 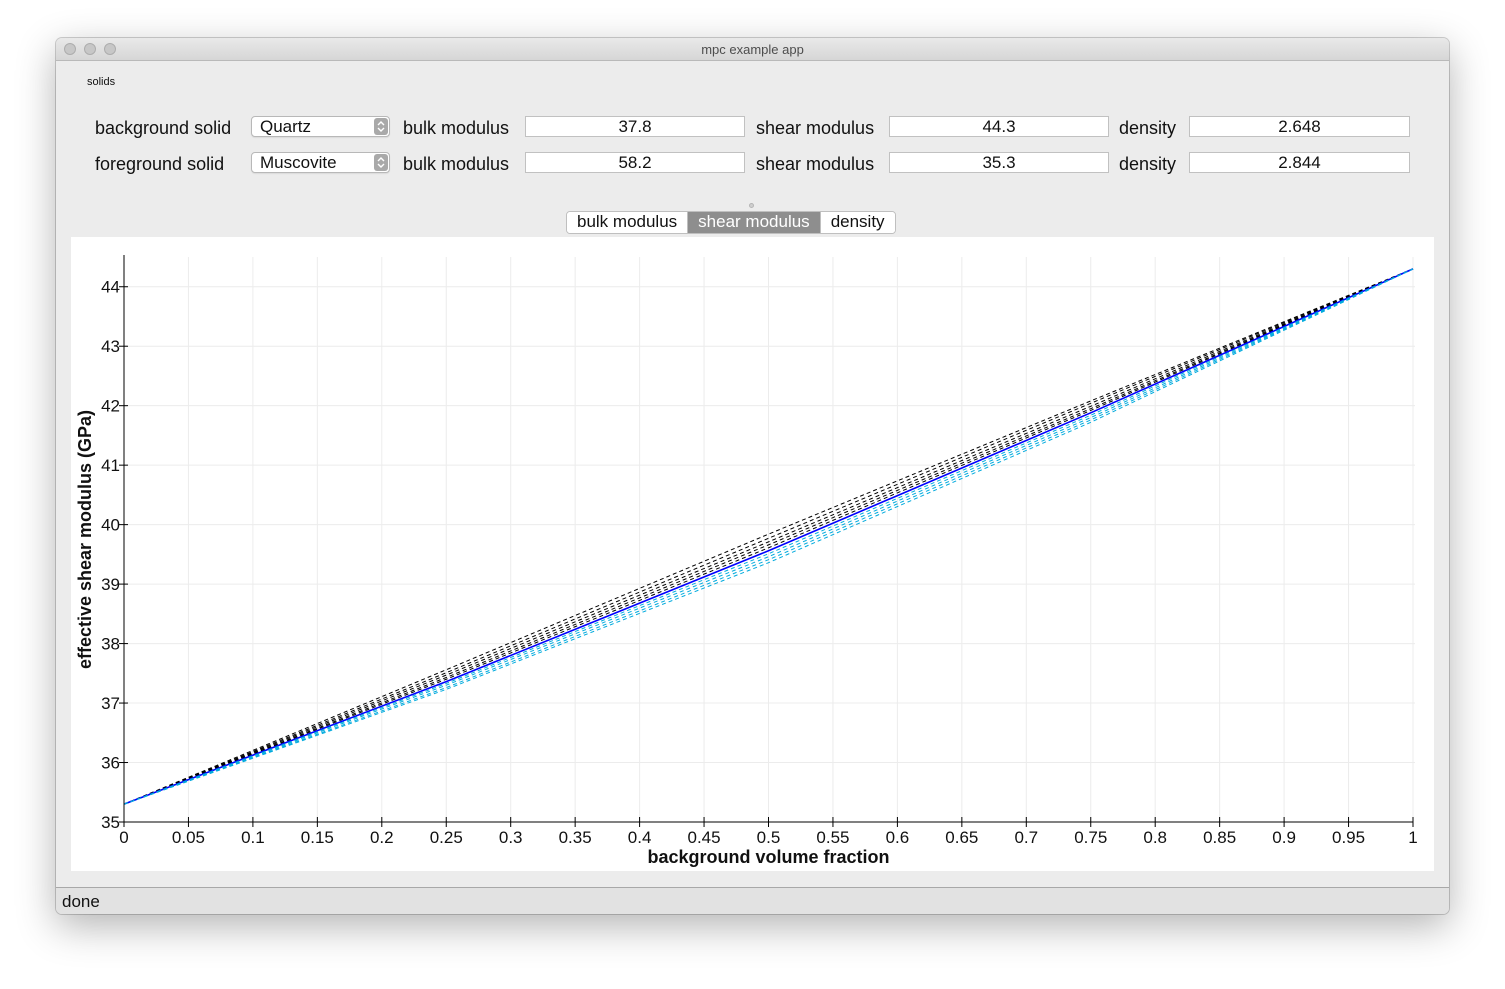 What do you see at coordinates (640, 837) in the screenshot?
I see `x-tick-label: 0.4` at bounding box center [640, 837].